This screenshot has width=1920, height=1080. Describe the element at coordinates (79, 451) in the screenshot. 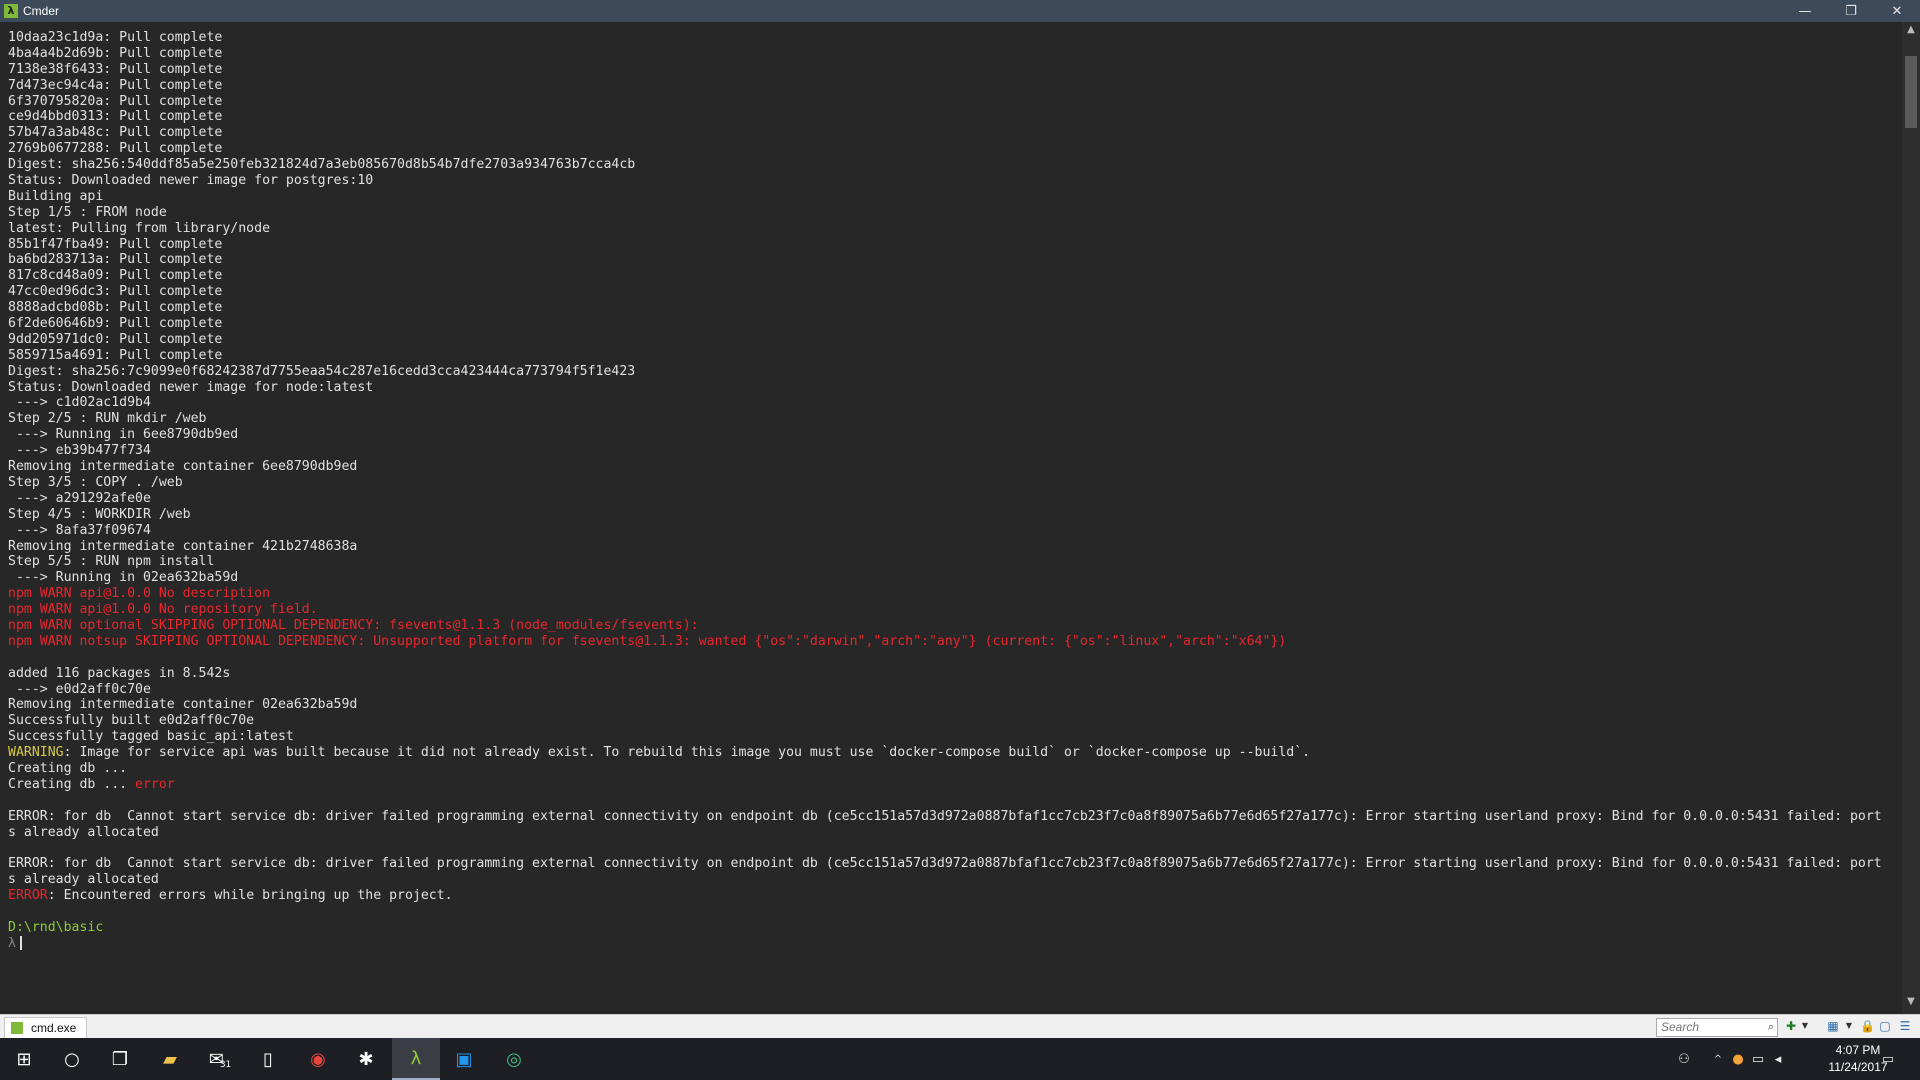

I see `console-line-text: ---> eb39b477f734` at that location.